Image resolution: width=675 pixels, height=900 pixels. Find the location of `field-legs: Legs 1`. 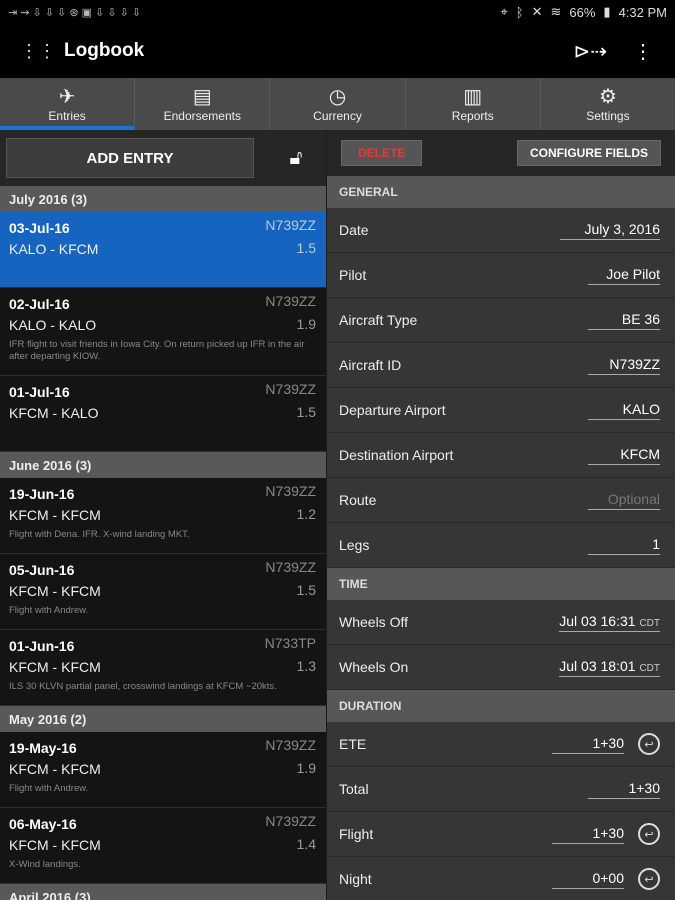

field-legs: Legs 1 is located at coordinates (501, 545).